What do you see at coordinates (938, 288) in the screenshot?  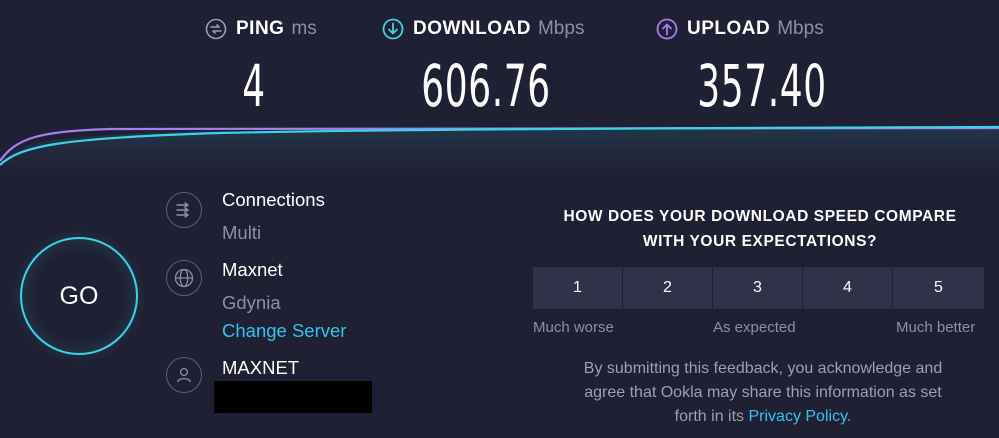 I see `rating-button-5: 5` at bounding box center [938, 288].